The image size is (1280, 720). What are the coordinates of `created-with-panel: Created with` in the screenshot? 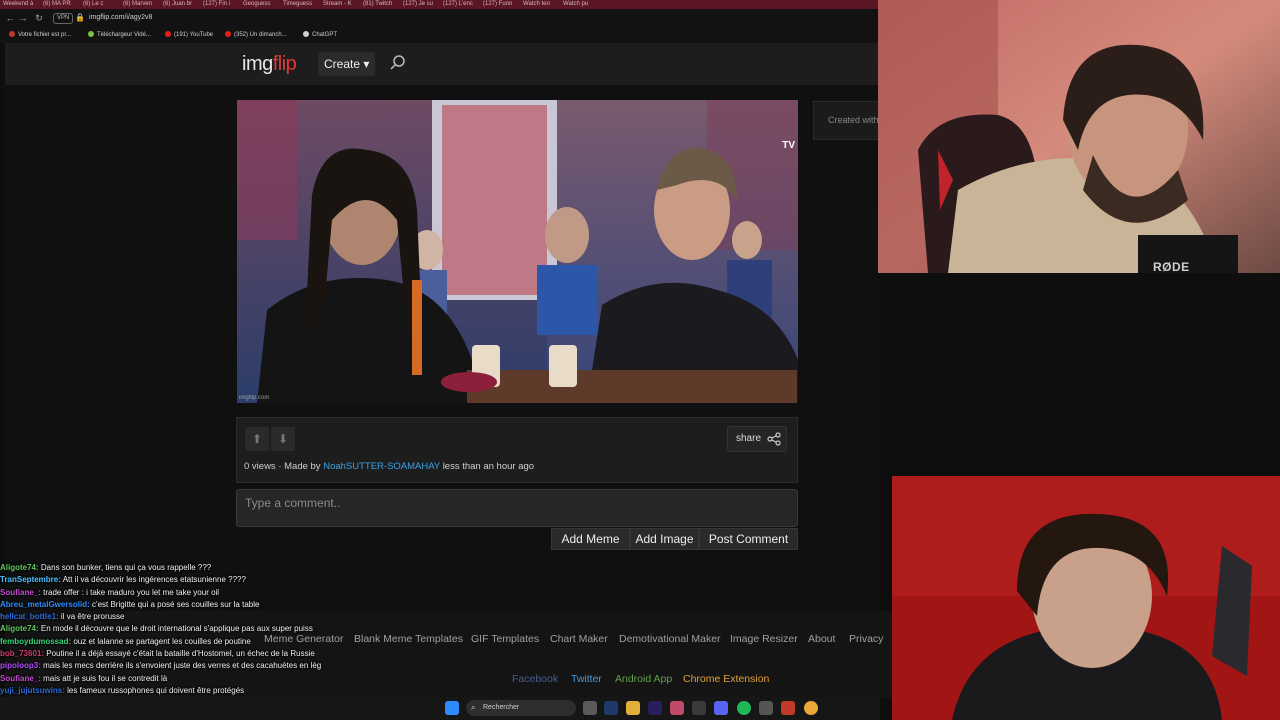 It's located at (848, 120).